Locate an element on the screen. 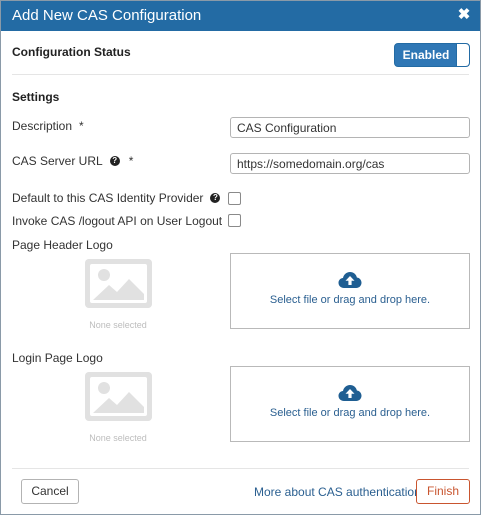 The width and height of the screenshot is (481, 515). default-provider-checkbox is located at coordinates (234, 198).